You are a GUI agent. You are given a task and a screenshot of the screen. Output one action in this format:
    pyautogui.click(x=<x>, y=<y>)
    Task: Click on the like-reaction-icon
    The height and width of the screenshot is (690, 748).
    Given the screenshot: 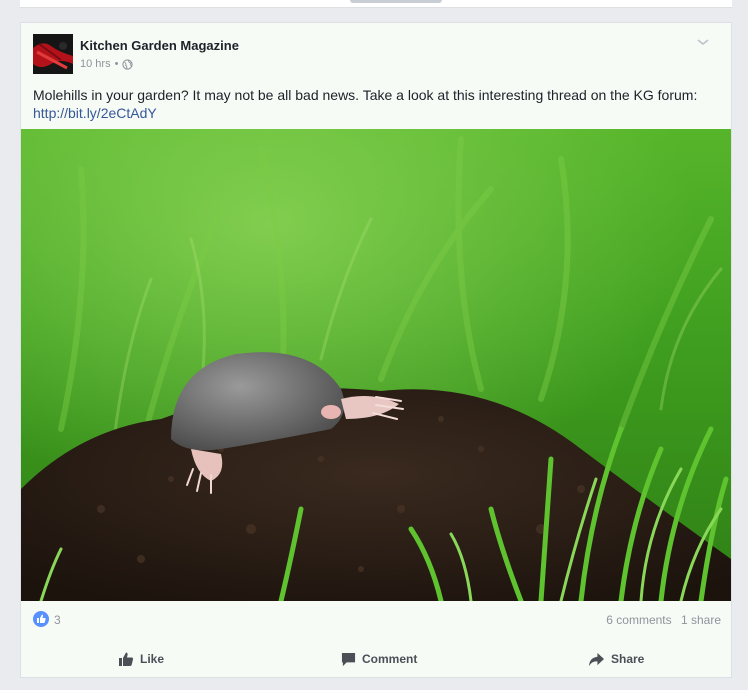 What is the action you would take?
    pyautogui.click(x=41, y=619)
    